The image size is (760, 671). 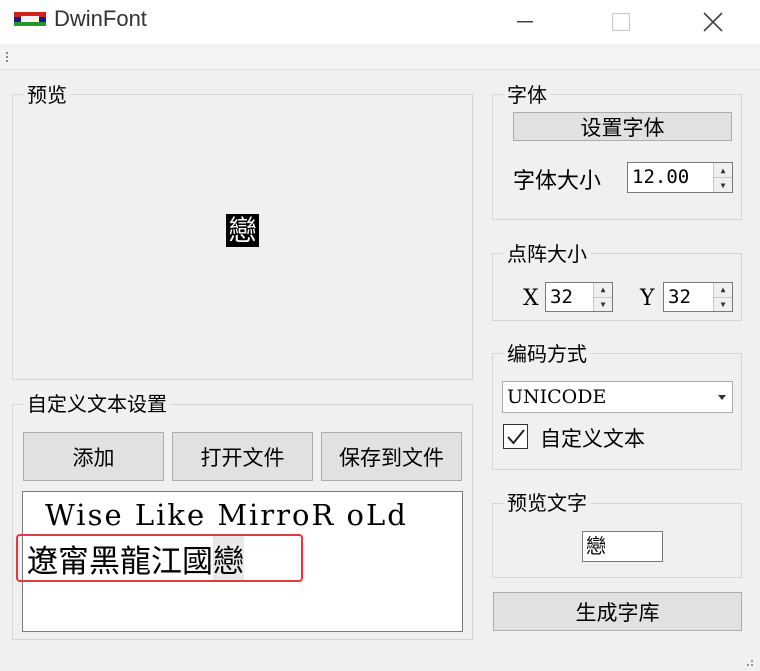 I want to click on font-size-spin-buttons: ▲ ▼, so click(x=722, y=177).